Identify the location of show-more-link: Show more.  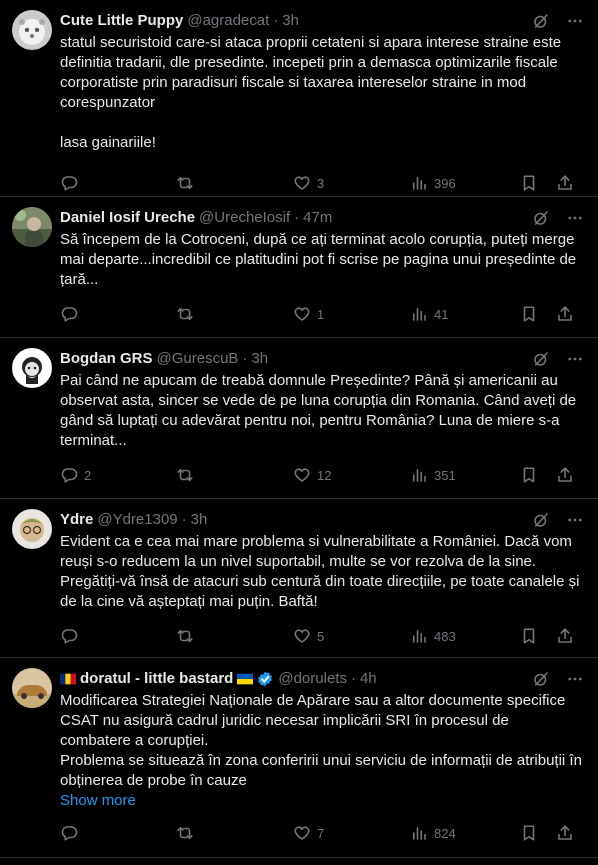
(321, 801).